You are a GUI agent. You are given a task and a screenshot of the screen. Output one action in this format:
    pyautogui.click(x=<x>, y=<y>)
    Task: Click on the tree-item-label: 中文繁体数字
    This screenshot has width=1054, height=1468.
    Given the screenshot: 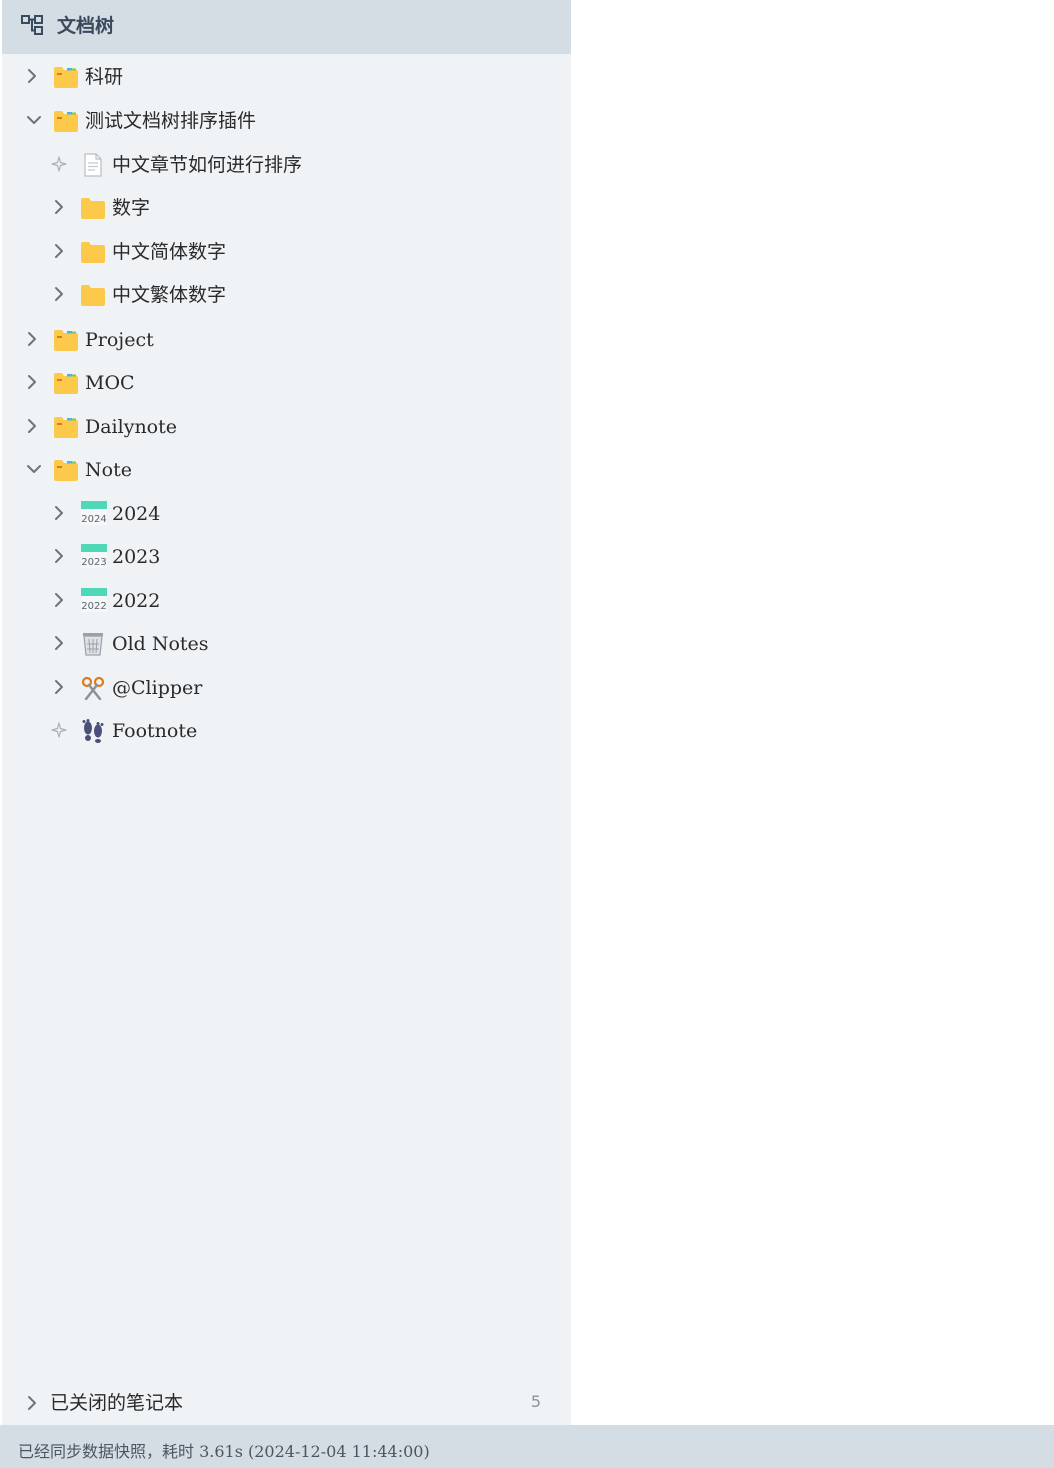 What is the action you would take?
    pyautogui.click(x=169, y=295)
    